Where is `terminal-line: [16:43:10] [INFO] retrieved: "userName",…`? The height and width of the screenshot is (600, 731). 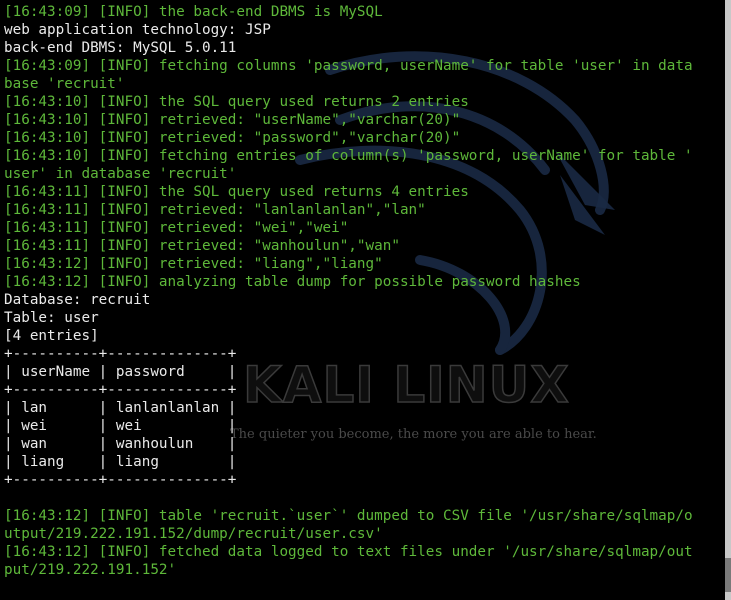 terminal-line: [16:43:10] [INFO] retrieved: "userName",… is located at coordinates (232, 120).